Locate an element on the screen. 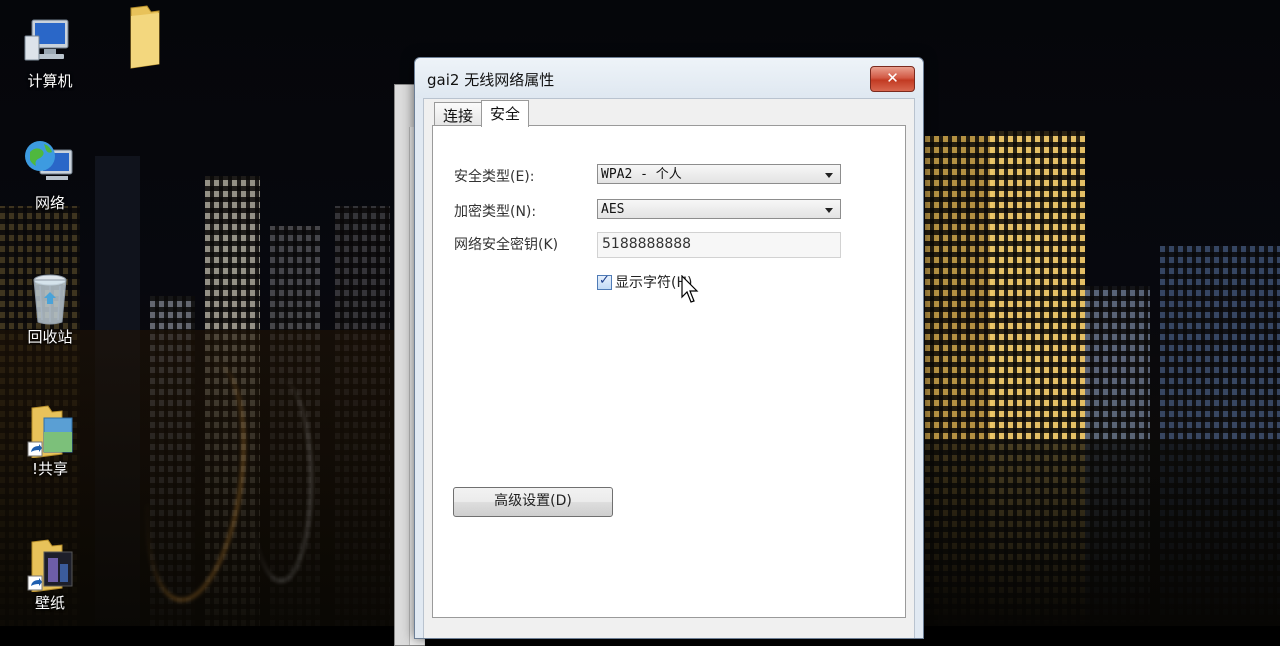  recycle-bin-icon is located at coordinates (50, 298).